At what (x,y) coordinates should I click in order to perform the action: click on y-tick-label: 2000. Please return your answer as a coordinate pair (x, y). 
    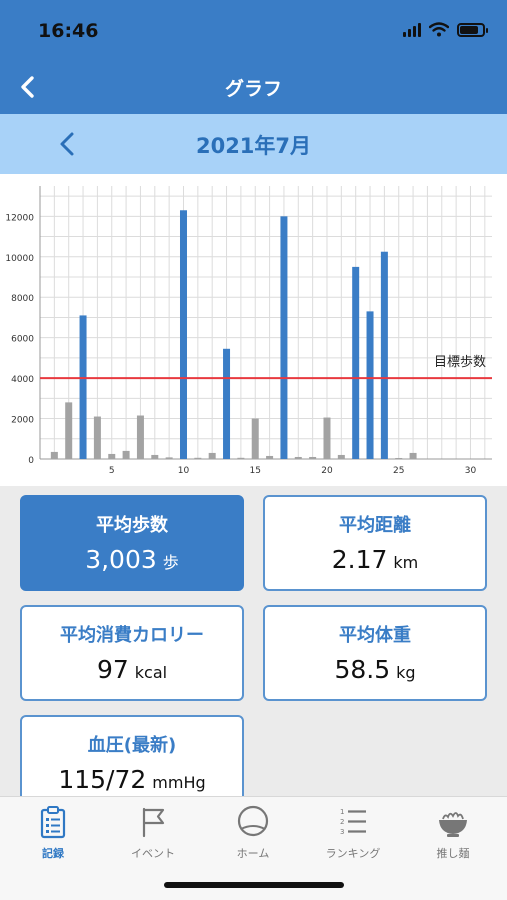
    Looking at the image, I should click on (22, 421).